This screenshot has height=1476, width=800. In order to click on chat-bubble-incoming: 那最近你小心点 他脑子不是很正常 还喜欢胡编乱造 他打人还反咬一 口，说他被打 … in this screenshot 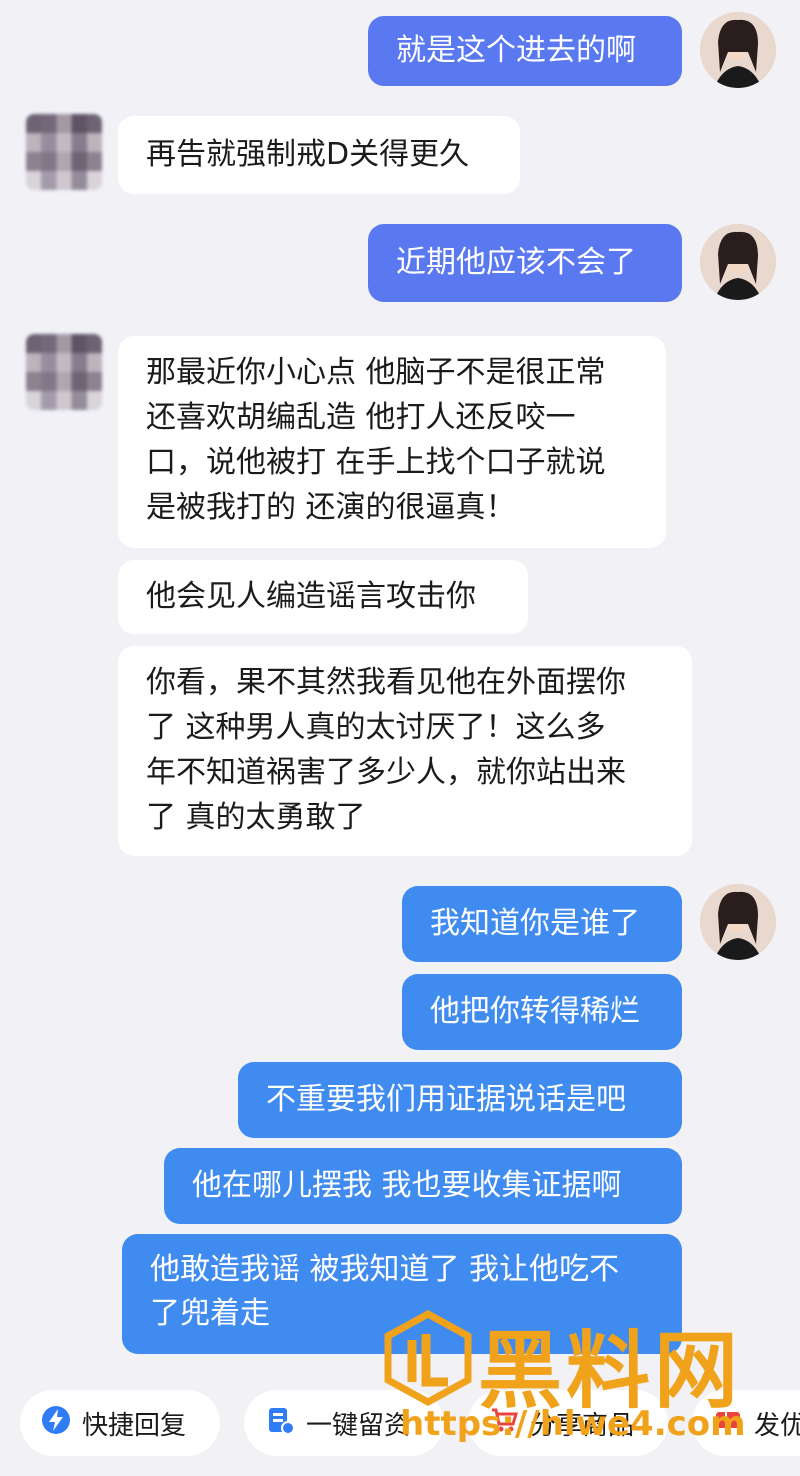, I will do `click(392, 442)`.